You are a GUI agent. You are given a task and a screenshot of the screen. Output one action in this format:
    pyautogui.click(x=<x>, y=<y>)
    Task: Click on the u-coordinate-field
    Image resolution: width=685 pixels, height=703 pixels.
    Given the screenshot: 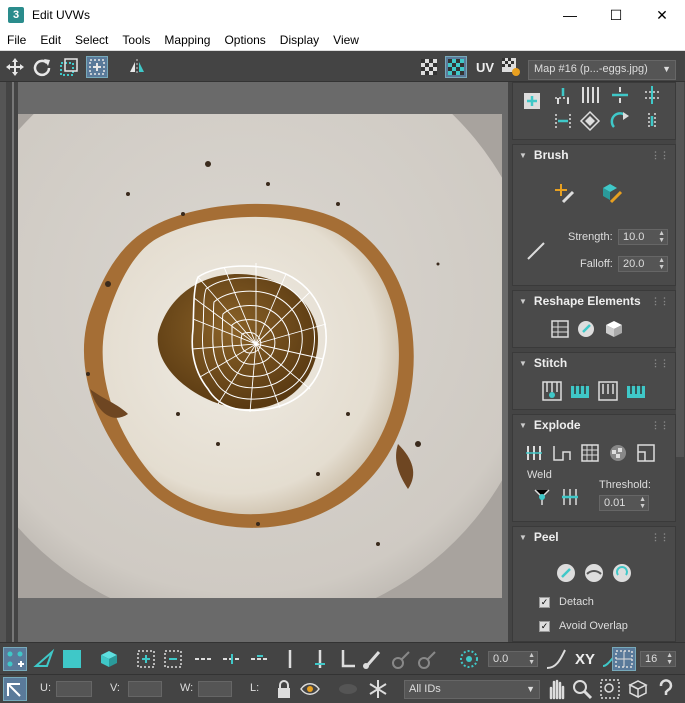 What is the action you would take?
    pyautogui.click(x=74, y=689)
    